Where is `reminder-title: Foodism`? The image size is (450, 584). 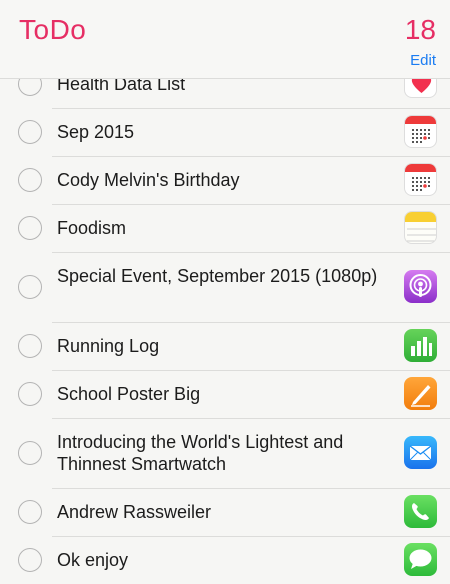
reminder-title: Foodism is located at coordinates (92, 228).